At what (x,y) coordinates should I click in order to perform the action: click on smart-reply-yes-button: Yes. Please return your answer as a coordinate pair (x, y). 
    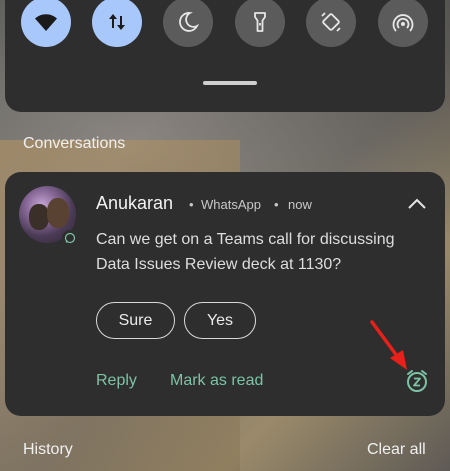
    Looking at the image, I should click on (220, 320).